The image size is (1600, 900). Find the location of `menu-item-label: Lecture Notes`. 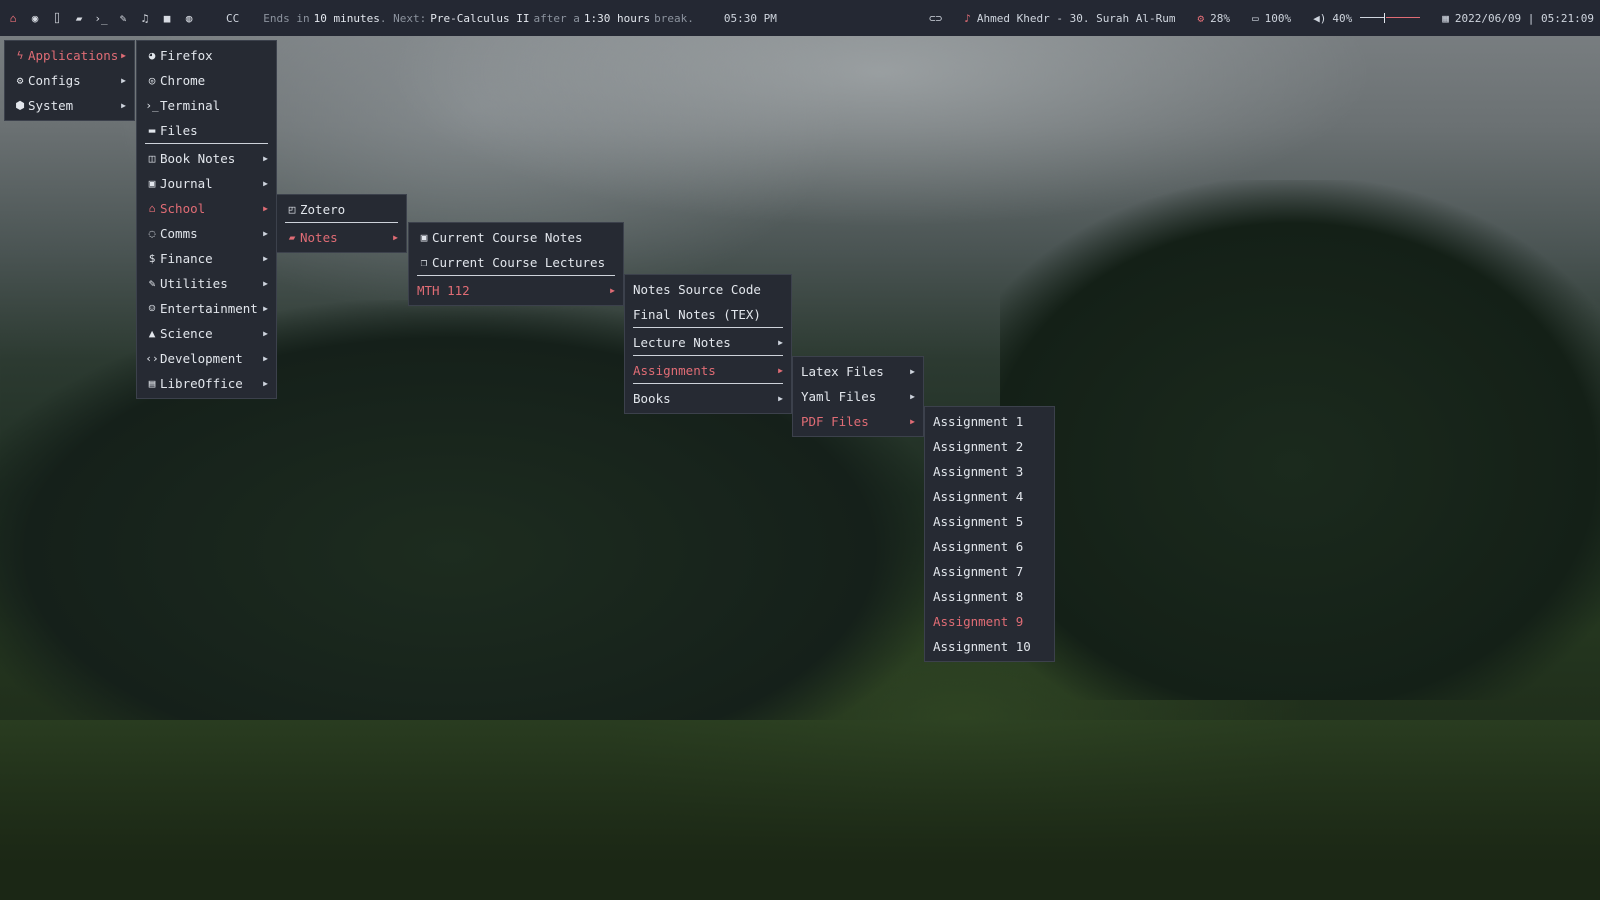

menu-item-label: Lecture Notes is located at coordinates (682, 342).